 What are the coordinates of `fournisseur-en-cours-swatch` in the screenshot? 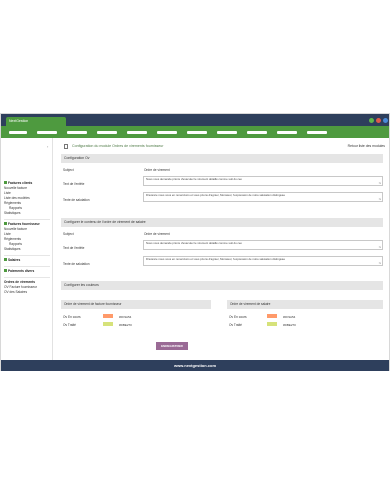 It's located at (108, 316).